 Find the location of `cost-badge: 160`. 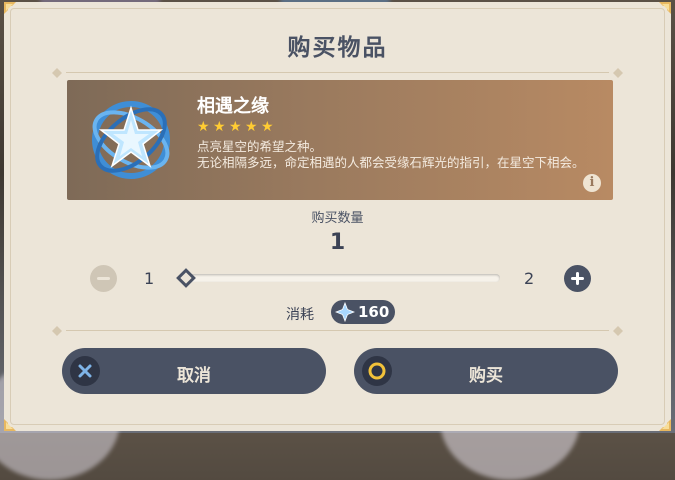

cost-badge: 160 is located at coordinates (363, 312).